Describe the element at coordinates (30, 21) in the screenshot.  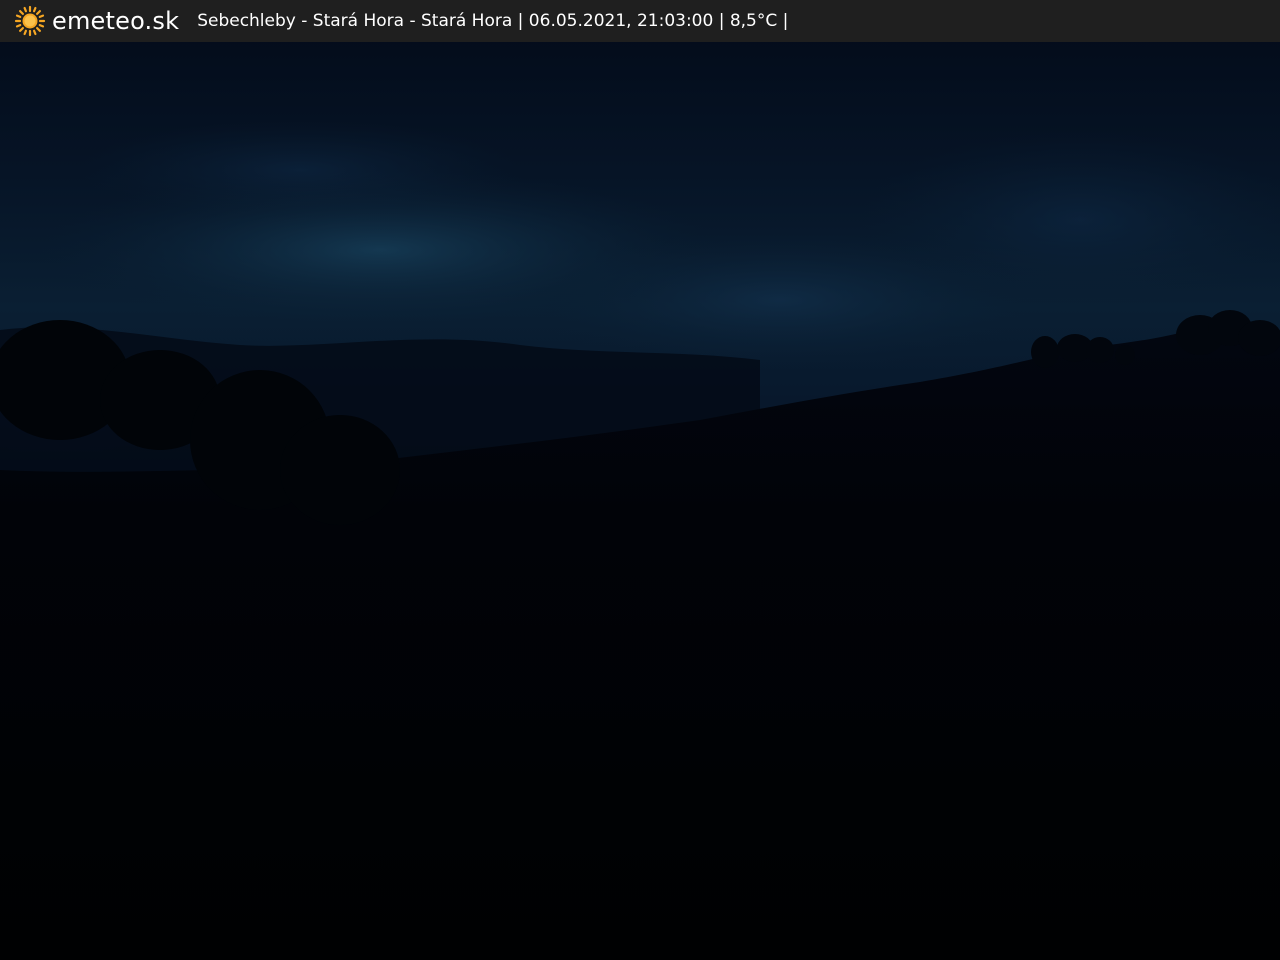
I see `sun-icon` at that location.